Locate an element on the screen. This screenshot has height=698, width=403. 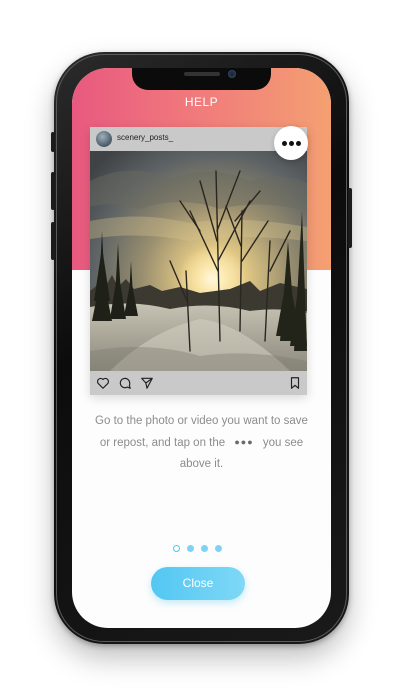
power-button is located at coordinates (350, 218).